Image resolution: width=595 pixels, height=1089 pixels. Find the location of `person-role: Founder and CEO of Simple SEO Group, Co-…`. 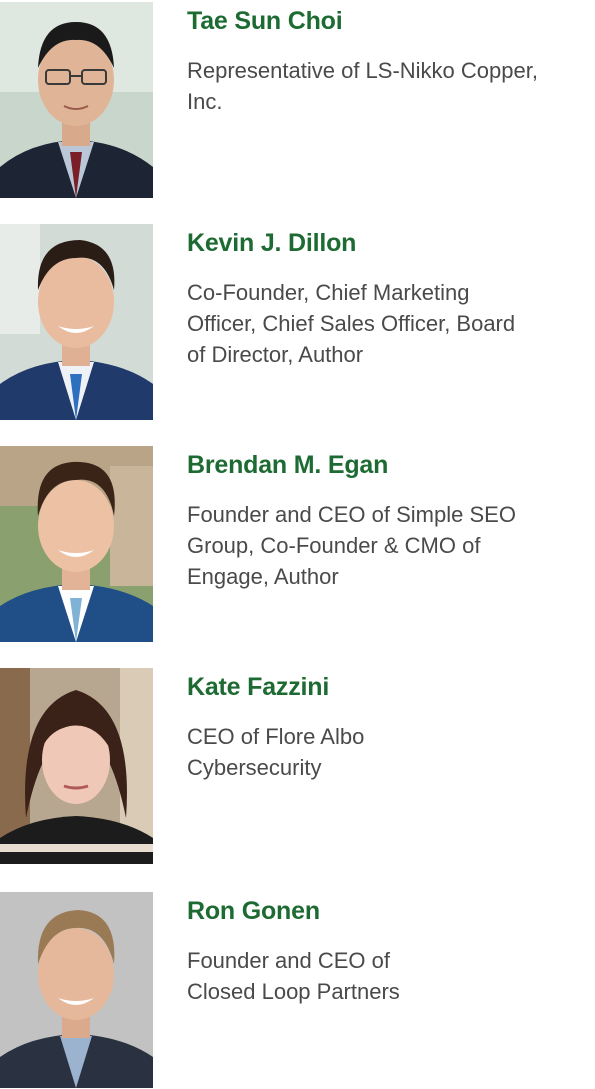

person-role: Founder and CEO of Simple SEO Group, Co-… is located at coordinates (387, 545).